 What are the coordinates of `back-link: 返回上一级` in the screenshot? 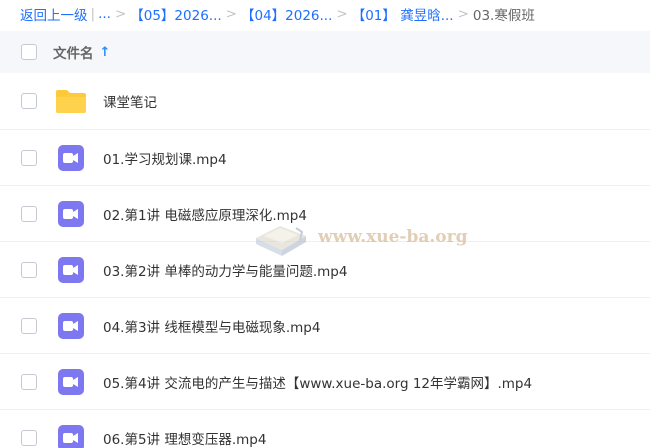 It's located at (54, 14).